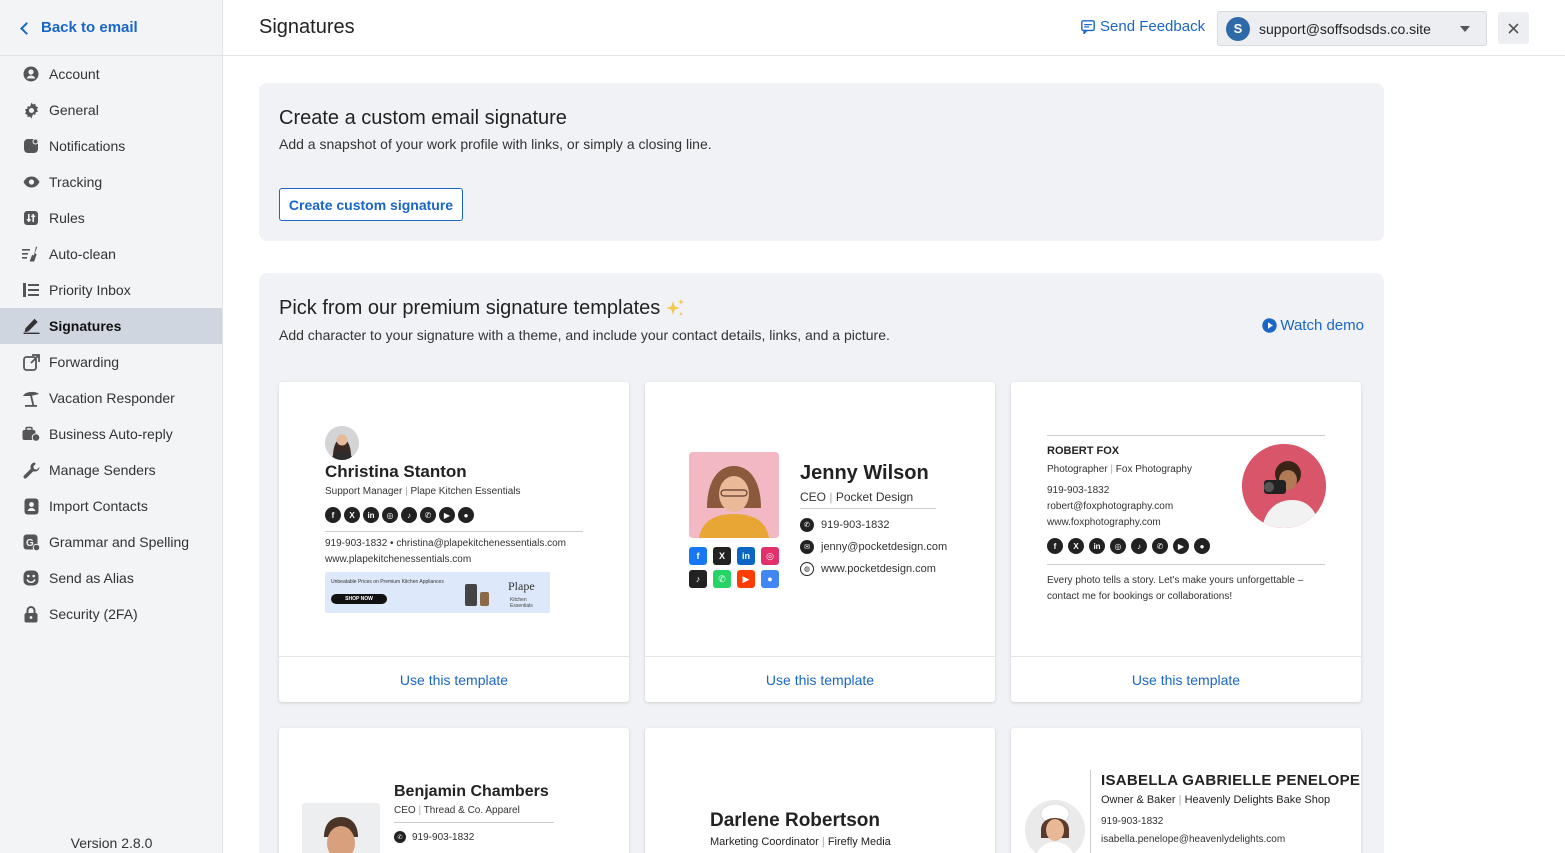  Describe the element at coordinates (111, 146) in the screenshot. I see `sidebar-item-notifications: Notifications` at that location.